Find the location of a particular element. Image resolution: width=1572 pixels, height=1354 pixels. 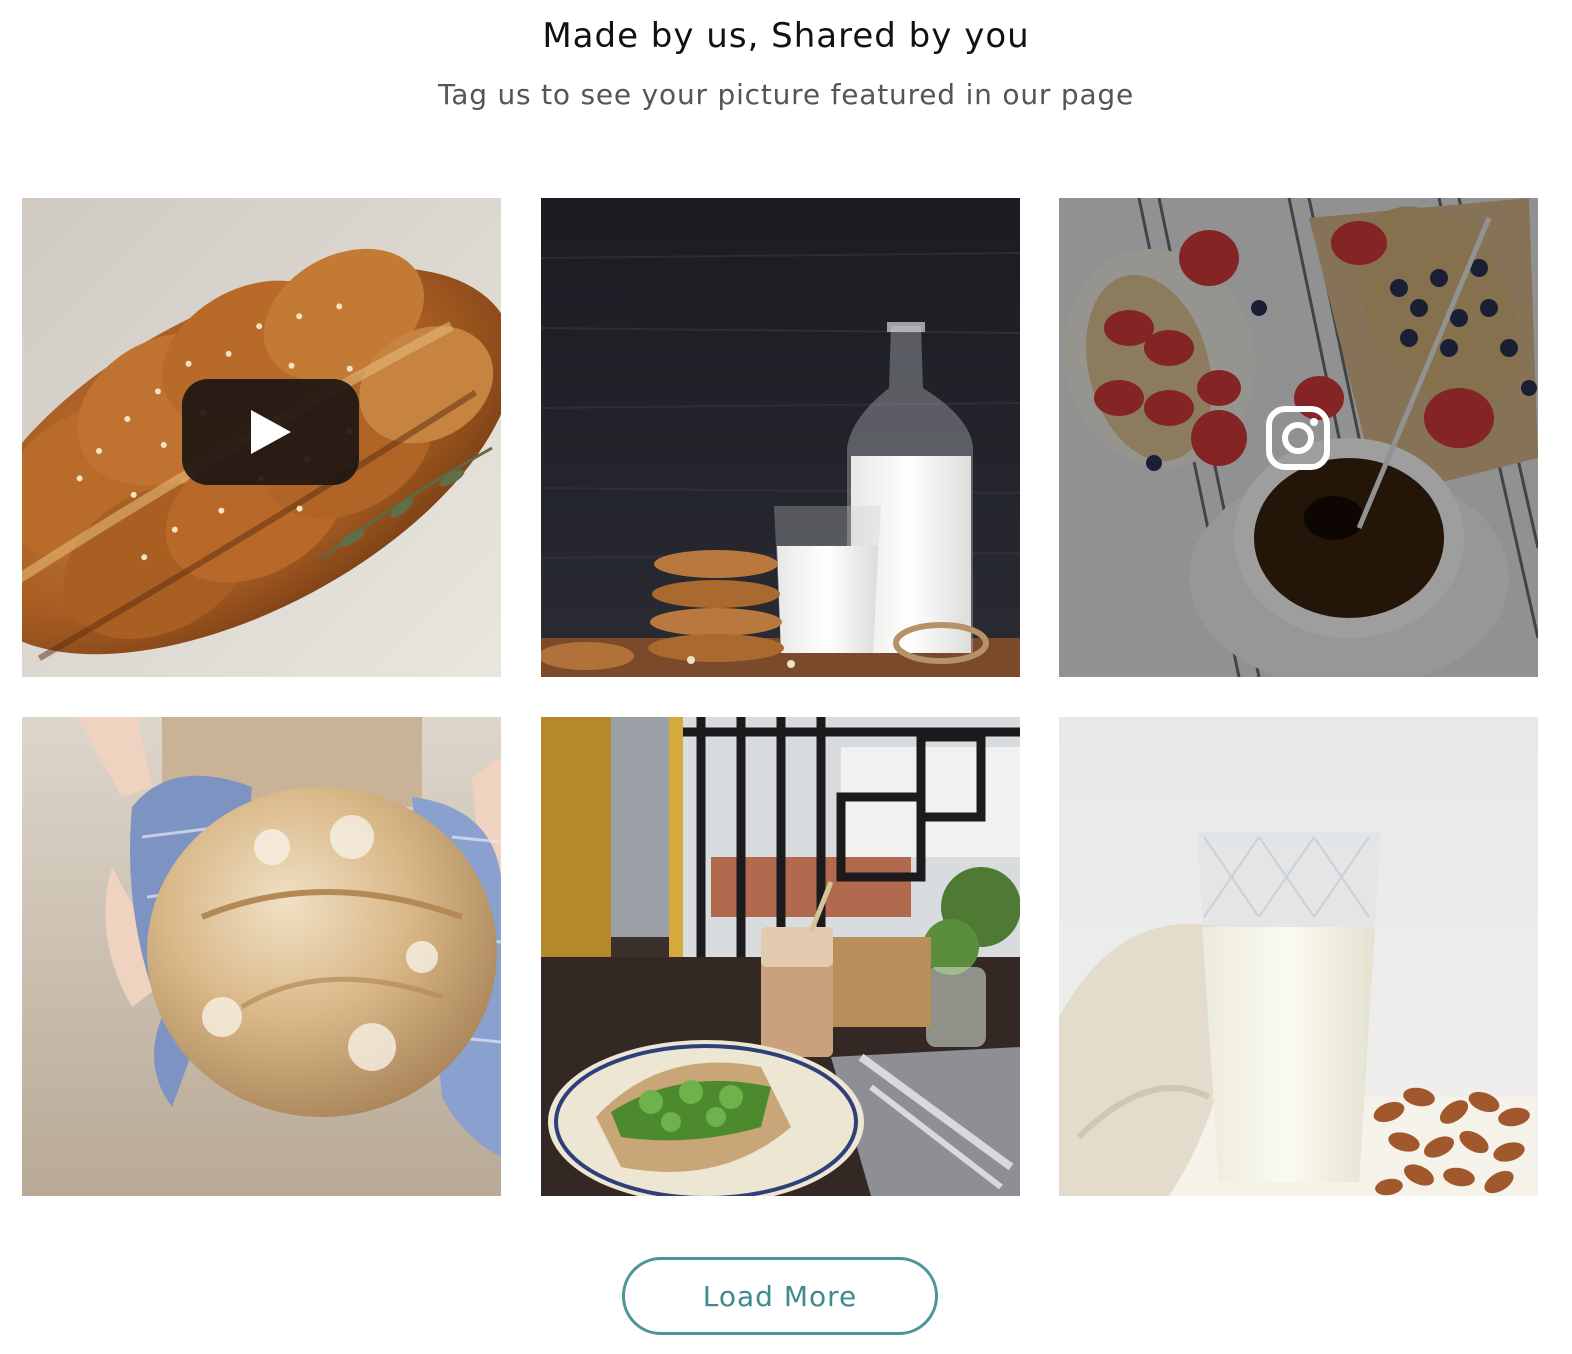

gallery-item-strawberry-coffee is located at coordinates (1298, 437).